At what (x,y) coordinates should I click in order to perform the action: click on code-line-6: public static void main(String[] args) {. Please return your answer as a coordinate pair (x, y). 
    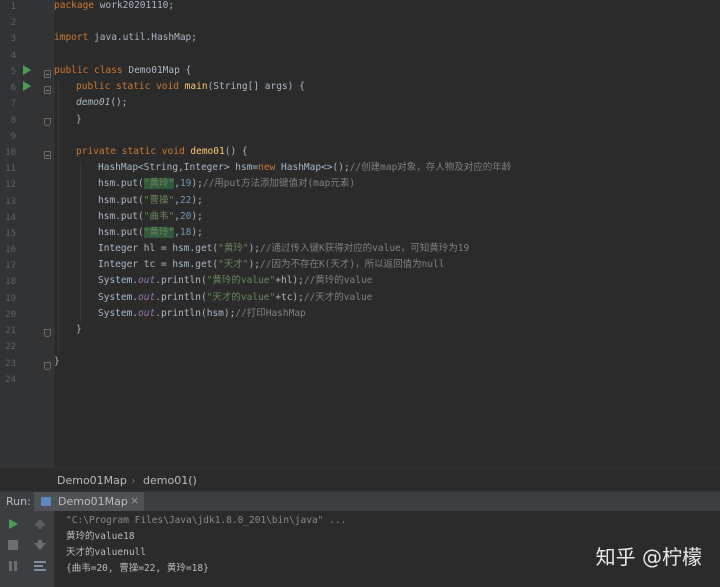
    Looking at the image, I should click on (190, 86).